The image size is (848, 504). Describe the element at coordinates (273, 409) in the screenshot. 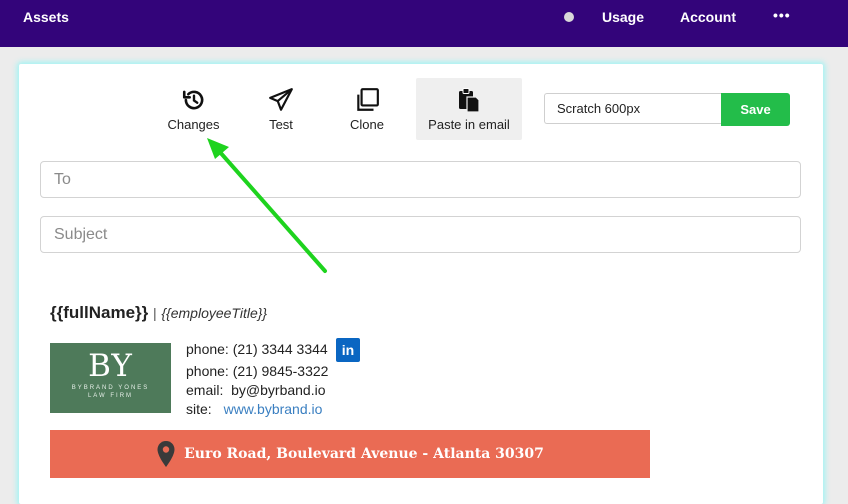

I see `site-link: www.bybrand.io` at that location.